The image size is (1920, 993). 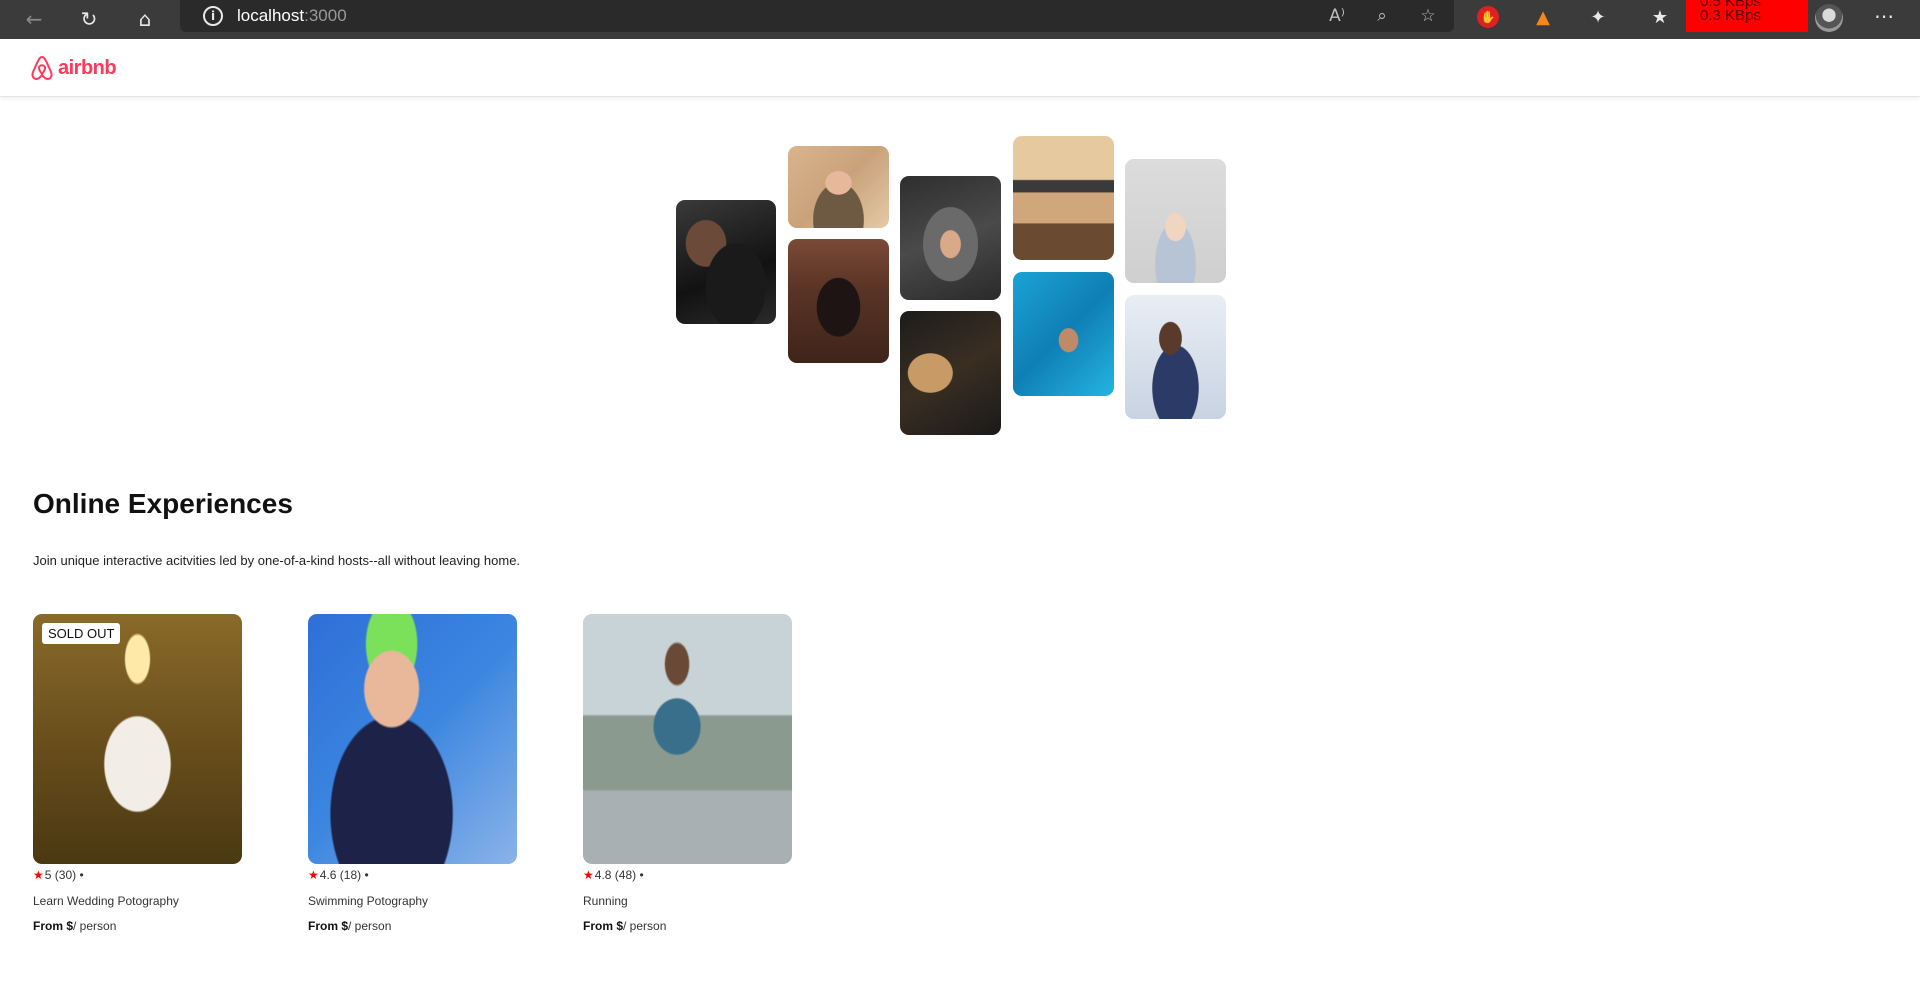 What do you see at coordinates (950, 238) in the screenshot?
I see `hero-photo-food-bowl` at bounding box center [950, 238].